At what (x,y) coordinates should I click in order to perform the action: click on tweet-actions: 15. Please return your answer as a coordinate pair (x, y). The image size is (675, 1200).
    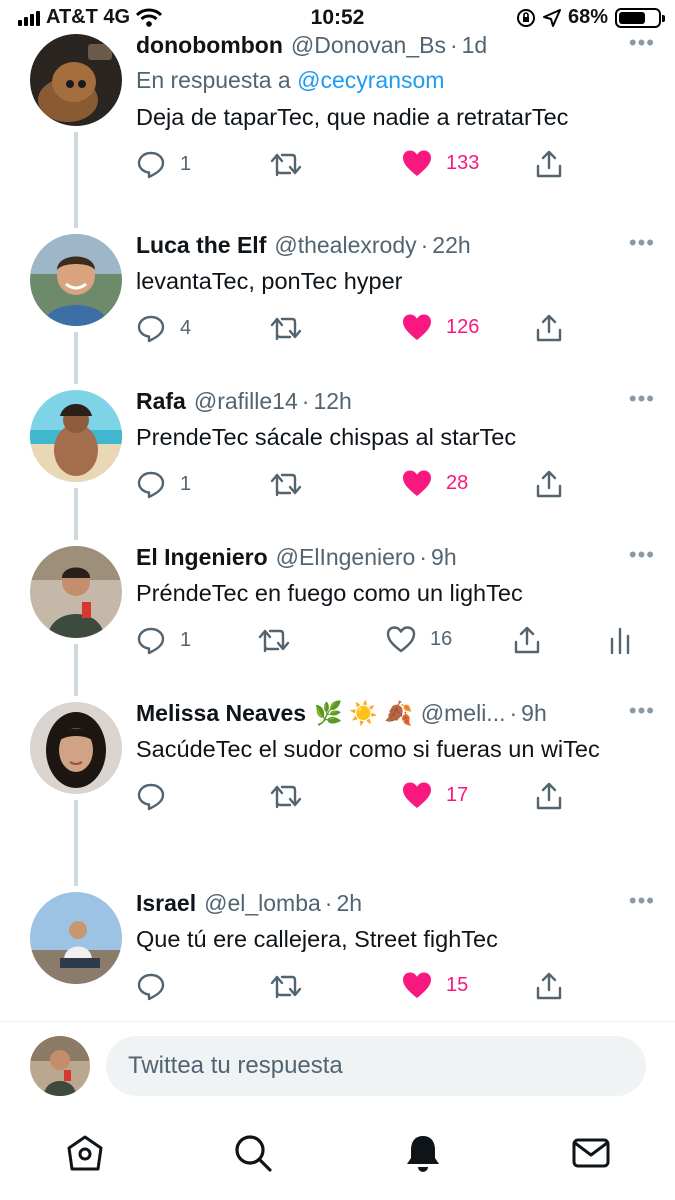
    Looking at the image, I should click on (395, 991).